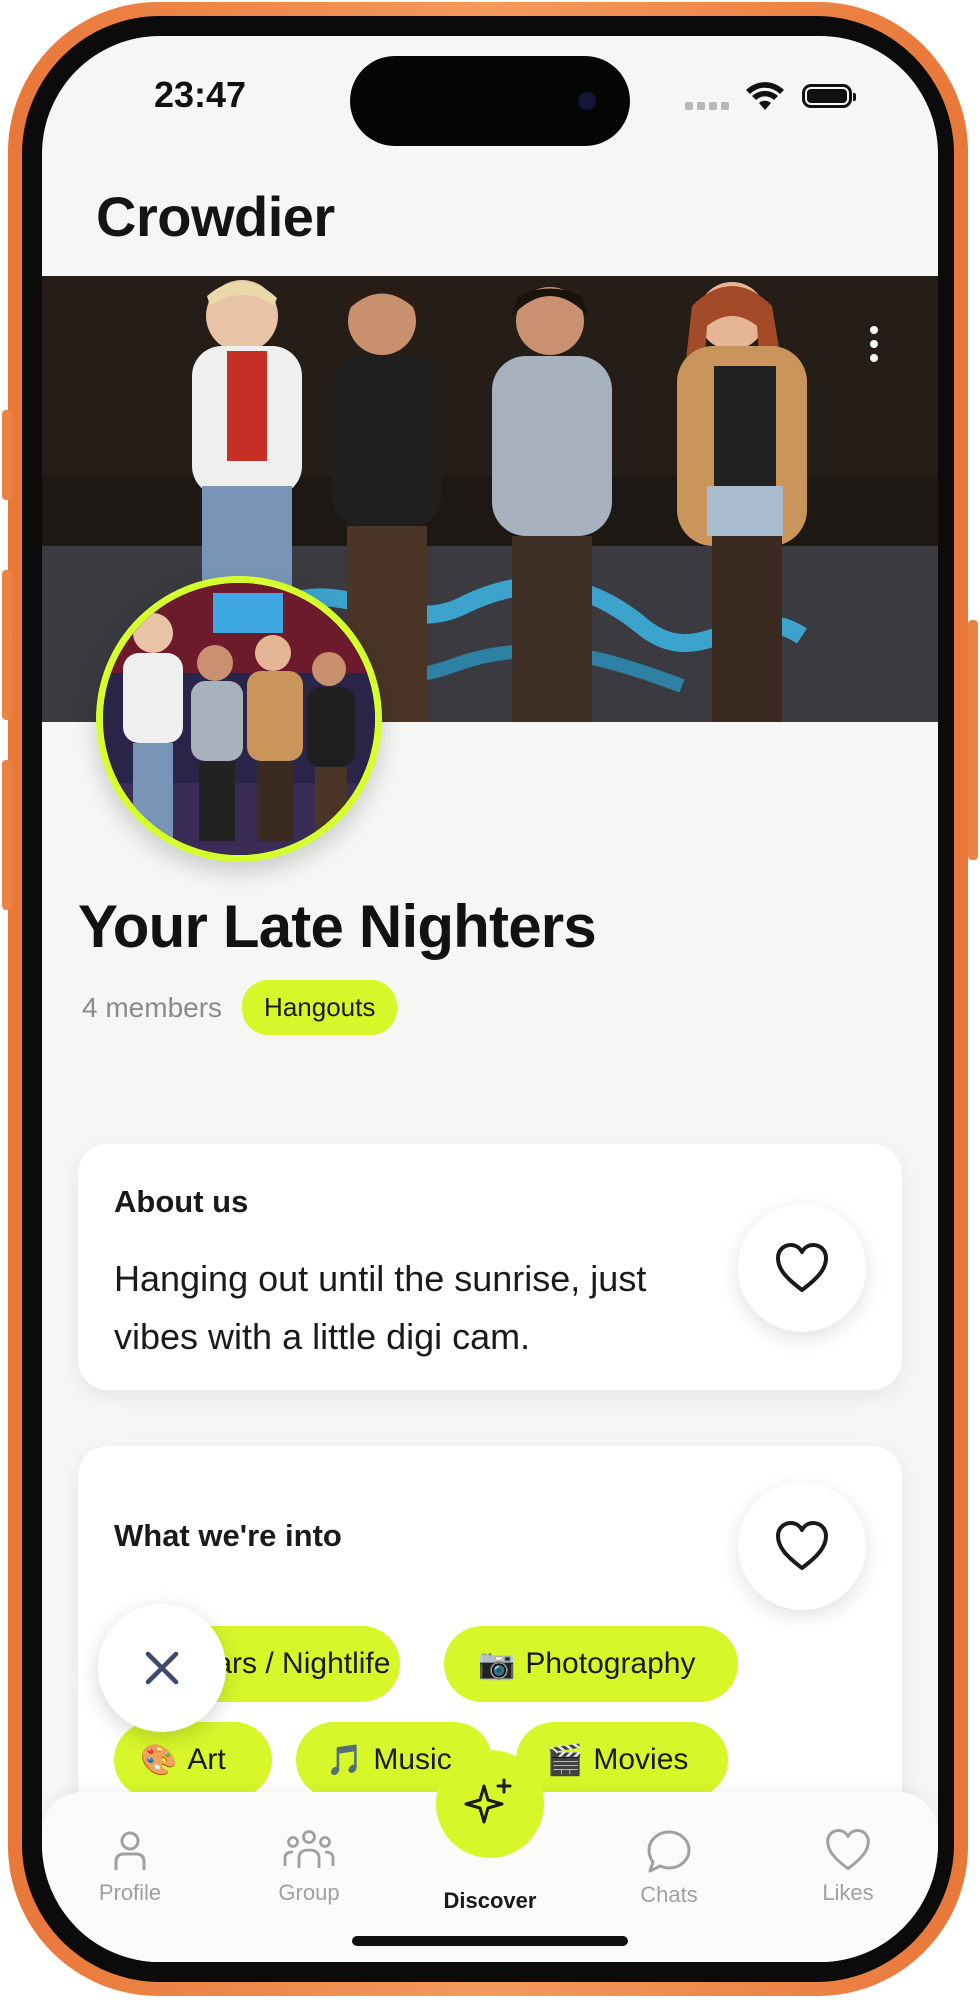  I want to click on about-heading: About us, so click(181, 1201).